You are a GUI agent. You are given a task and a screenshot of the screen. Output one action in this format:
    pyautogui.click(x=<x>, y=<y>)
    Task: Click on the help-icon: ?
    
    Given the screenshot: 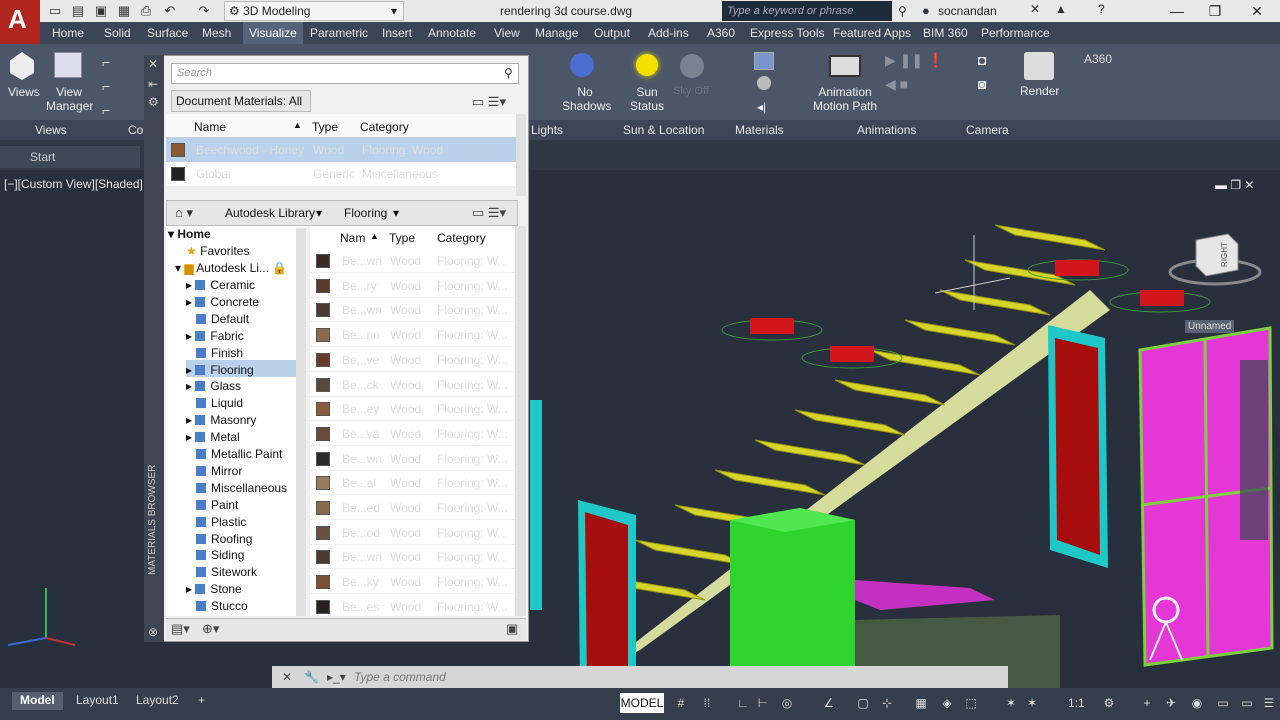 What is the action you would take?
    pyautogui.click(x=1101, y=9)
    